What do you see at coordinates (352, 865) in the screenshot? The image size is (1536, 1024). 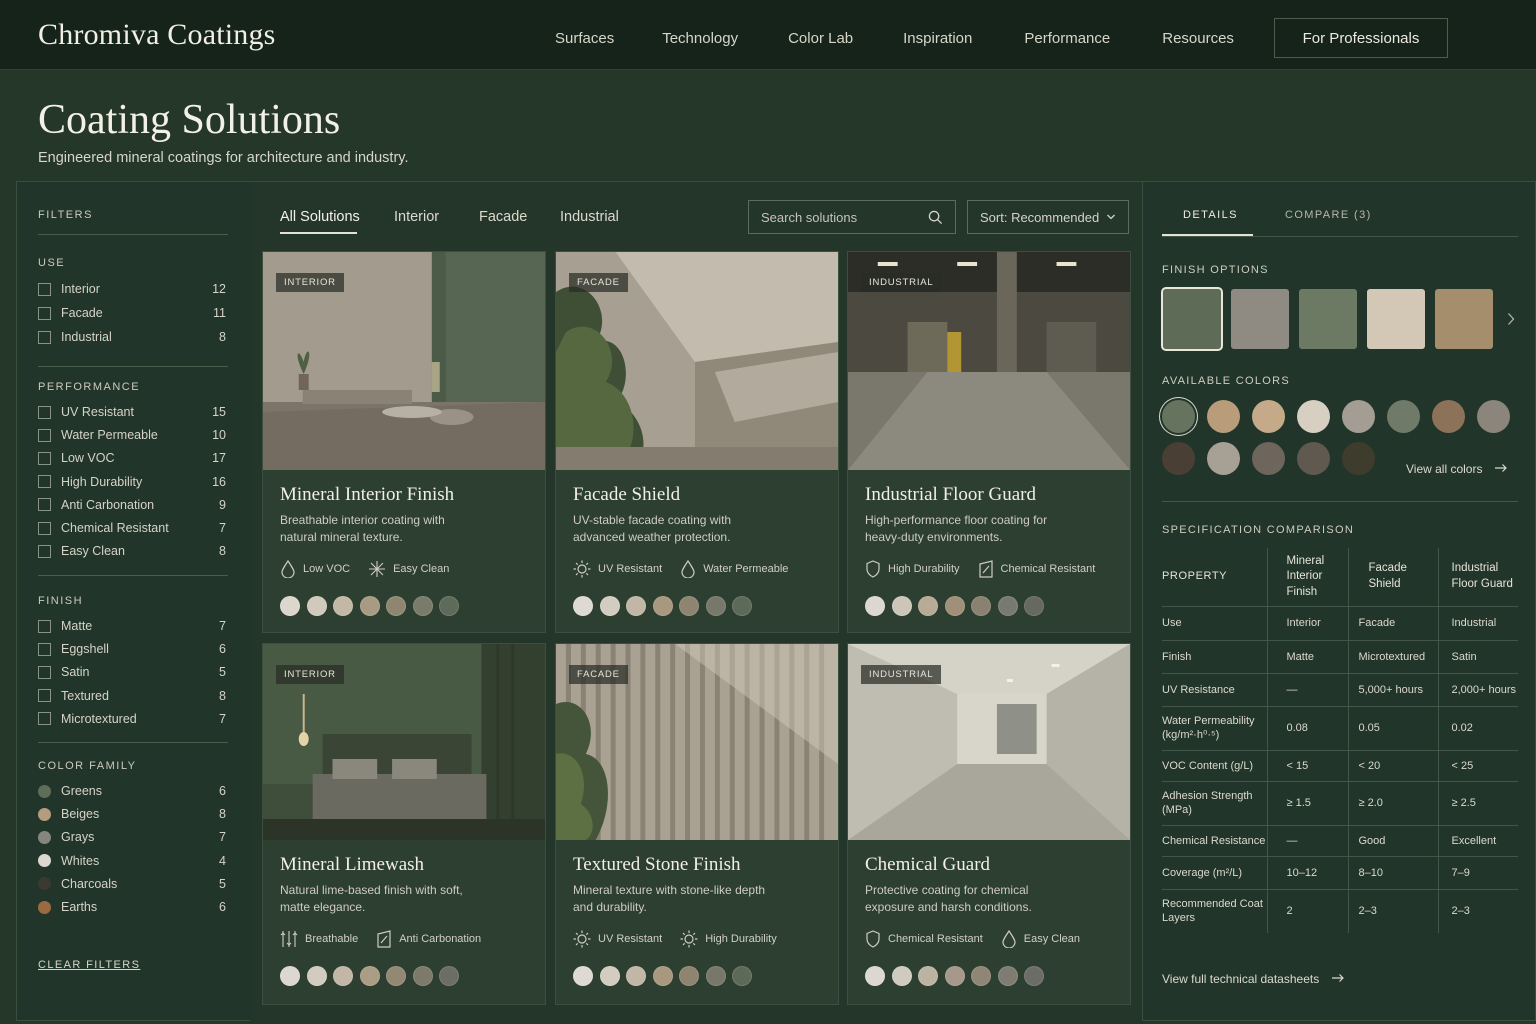 I see `card-title: Mineral Limewash` at bounding box center [352, 865].